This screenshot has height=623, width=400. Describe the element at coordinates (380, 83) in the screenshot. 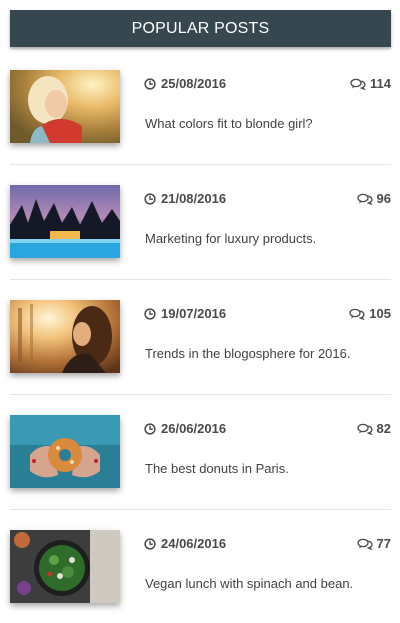

I see `post-comment-count-text: 114` at that location.